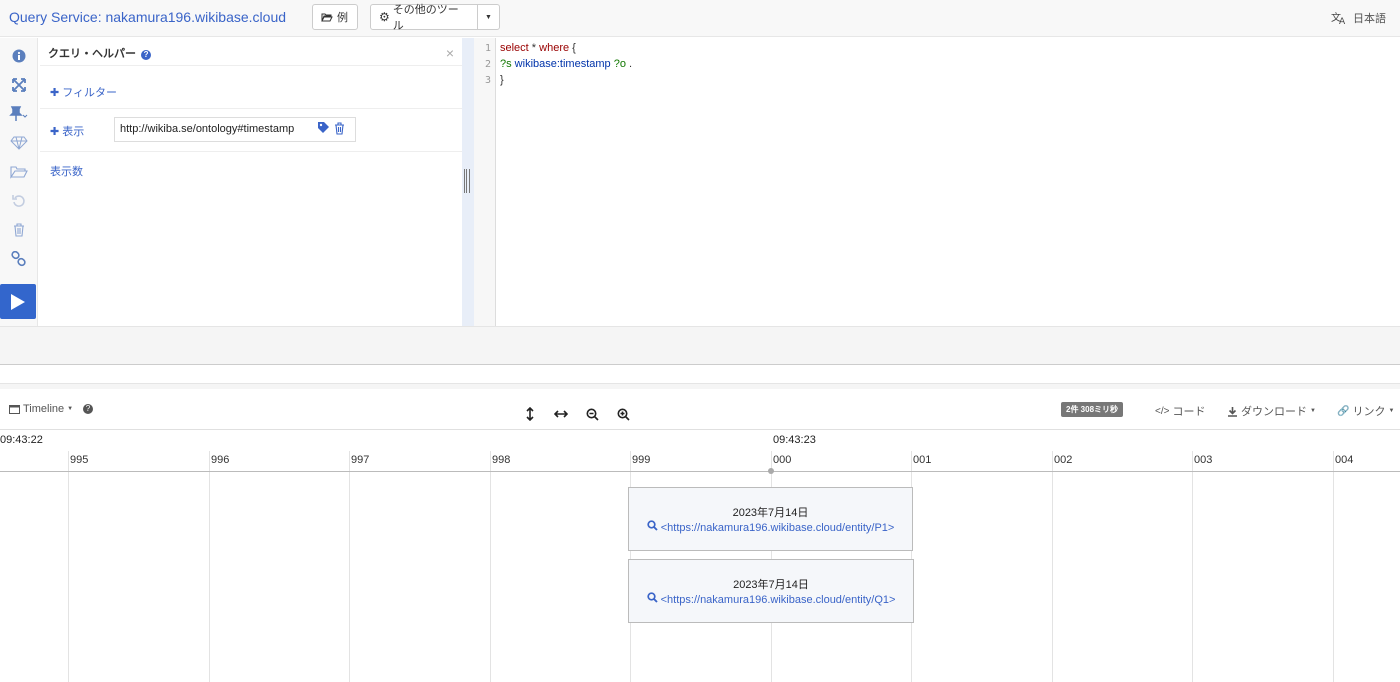 This screenshot has height=682, width=1400. What do you see at coordinates (652, 525) in the screenshot?
I see `search-icon` at bounding box center [652, 525].